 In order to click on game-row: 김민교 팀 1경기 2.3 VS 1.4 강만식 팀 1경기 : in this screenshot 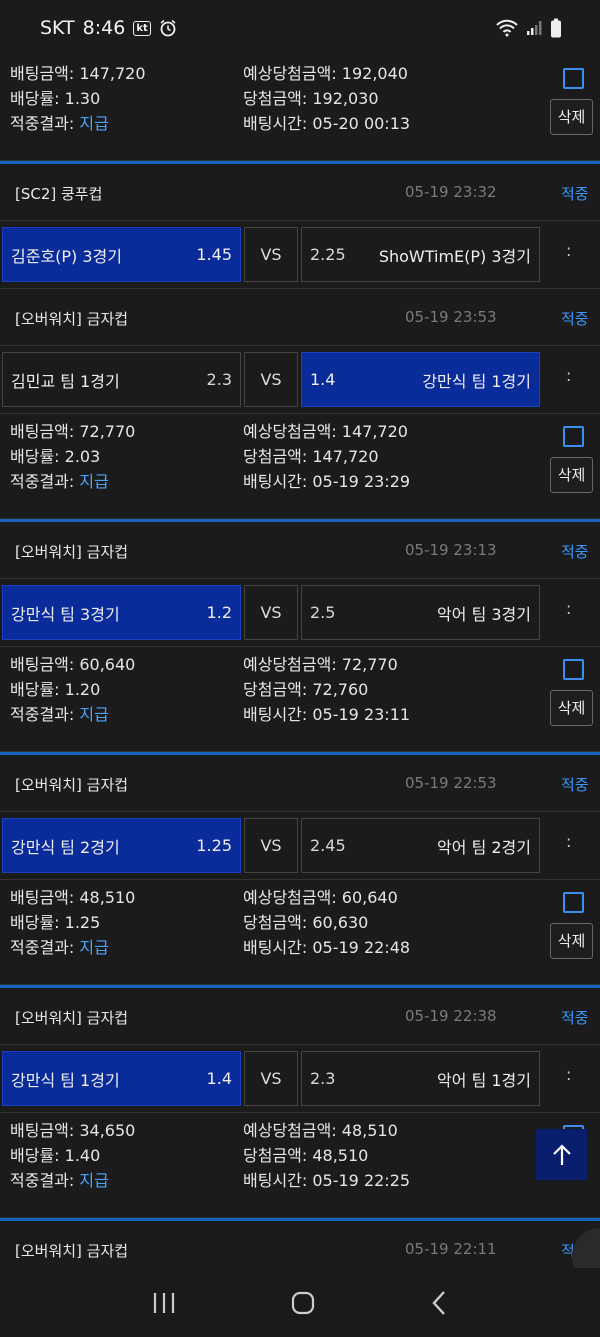, I will do `click(300, 380)`.